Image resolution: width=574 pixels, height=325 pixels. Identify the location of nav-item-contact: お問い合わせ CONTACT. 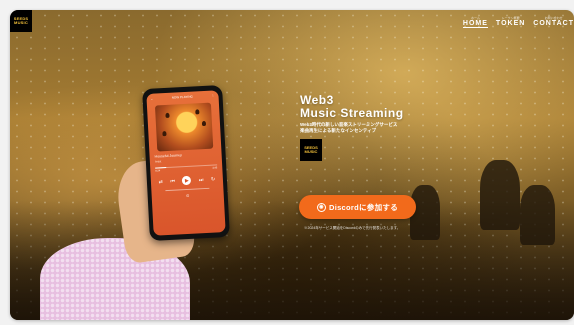
(553, 22).